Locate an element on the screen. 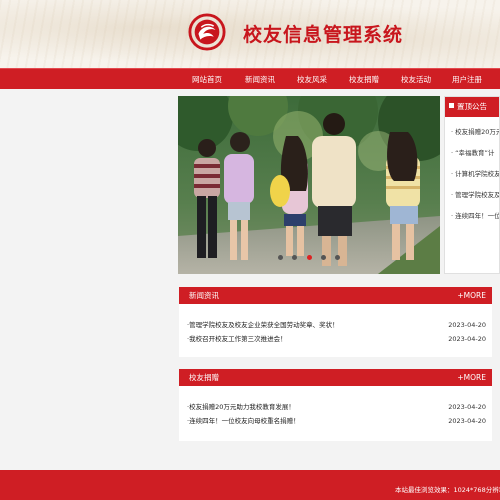 The image size is (500, 500). donation-row: ·校友捐赠20万元助力我校教育发展！ 2023-04-20 is located at coordinates (335, 407).